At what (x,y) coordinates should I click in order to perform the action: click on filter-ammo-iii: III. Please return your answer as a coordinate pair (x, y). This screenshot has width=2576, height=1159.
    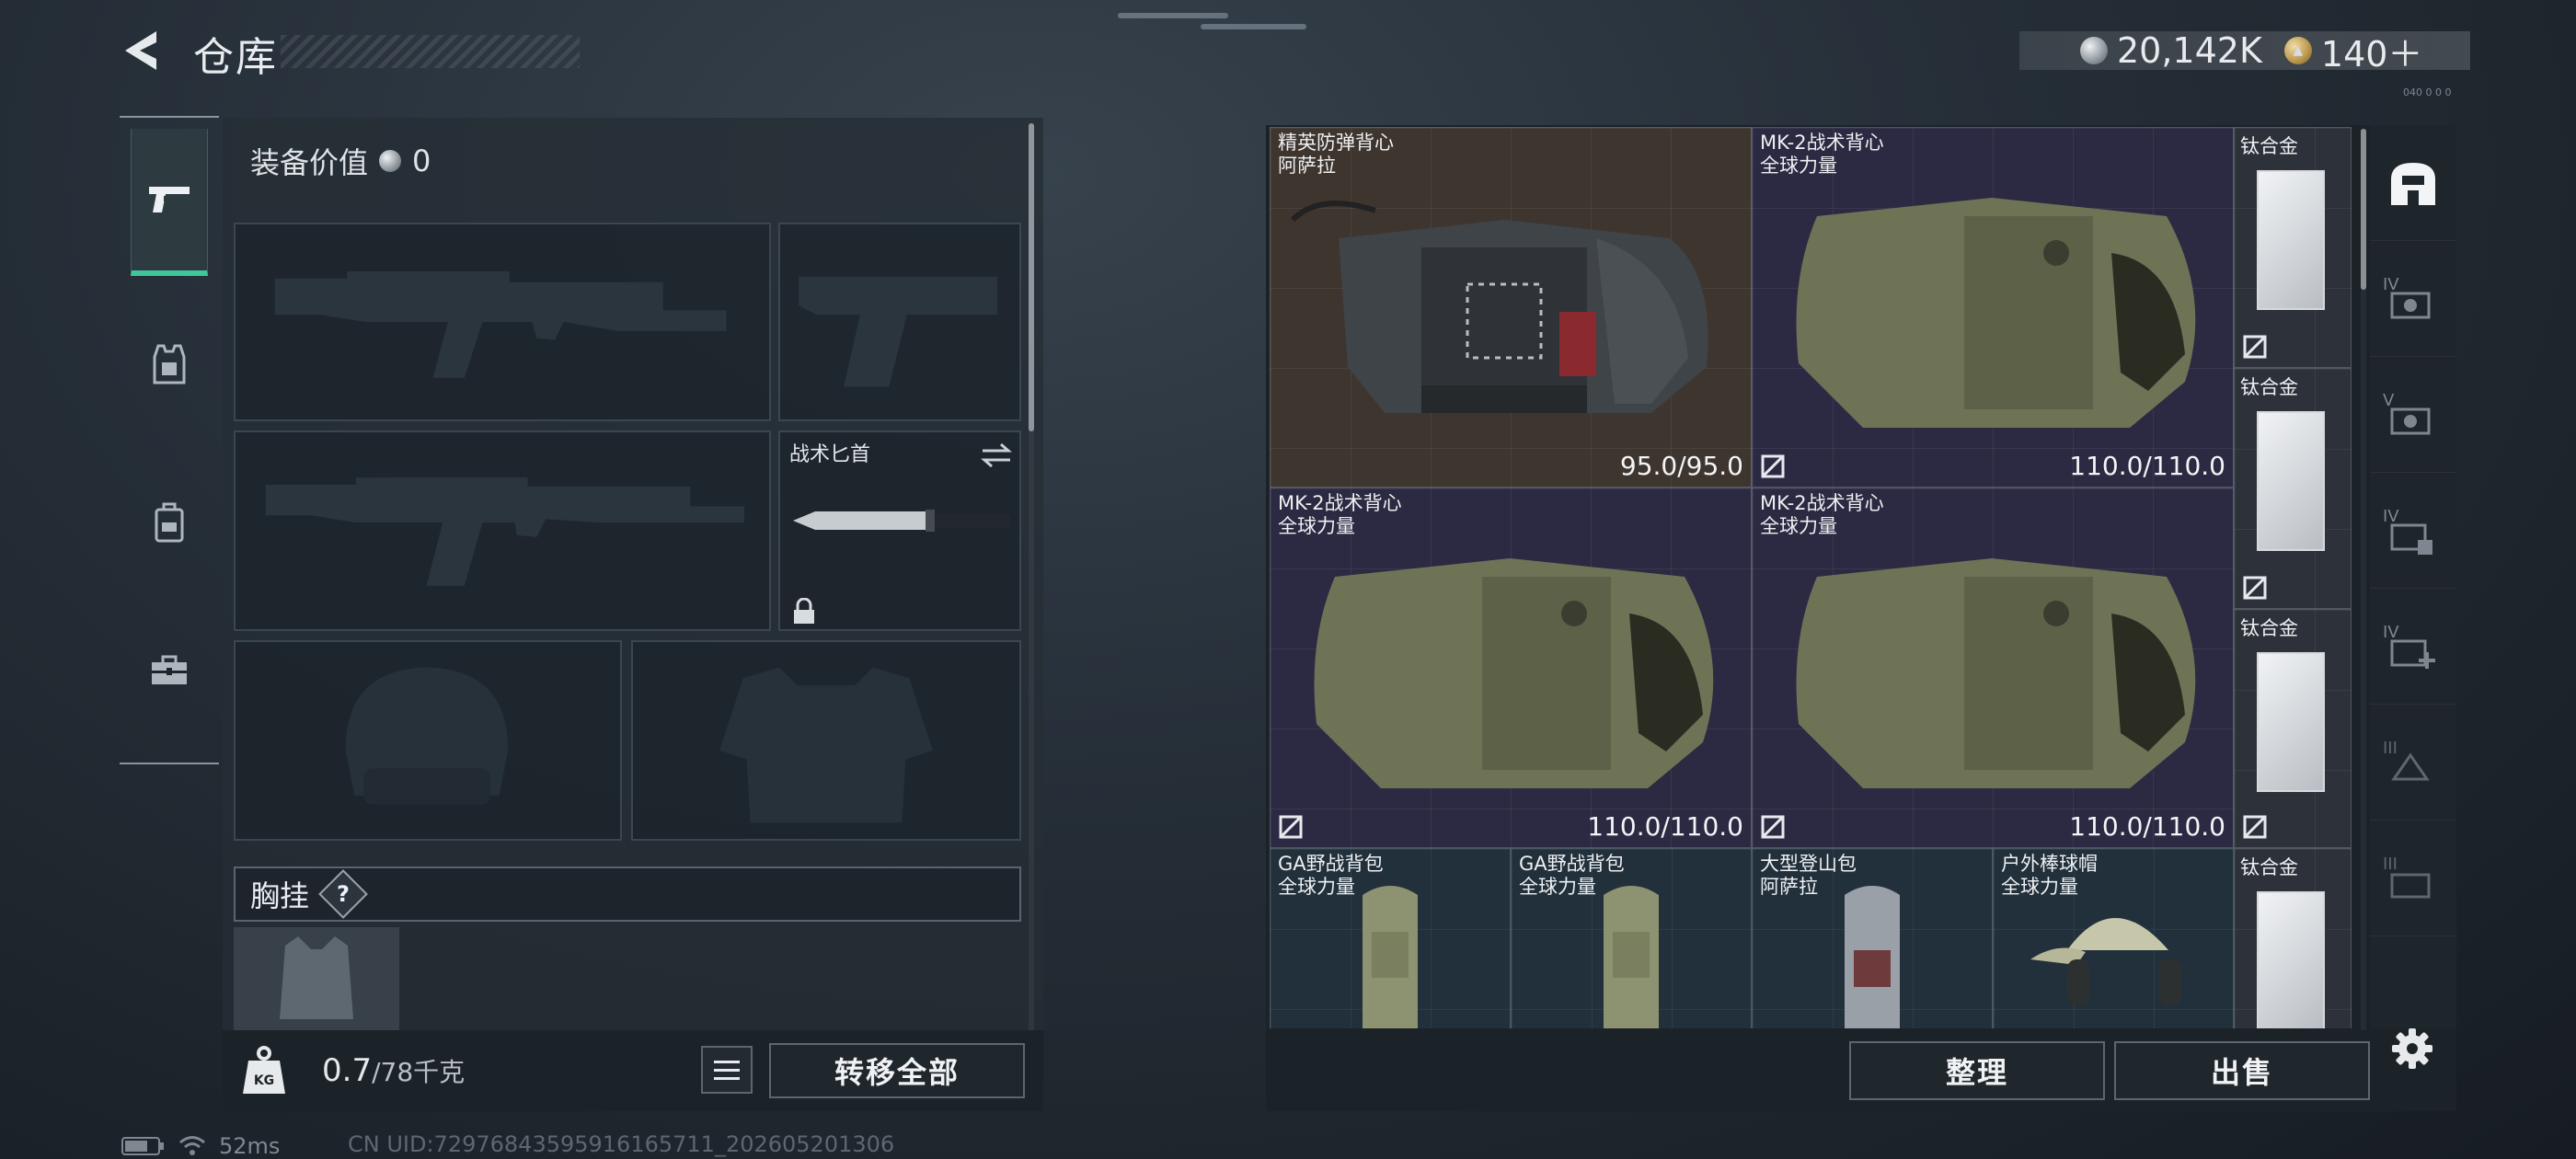
    Looking at the image, I should click on (2413, 762).